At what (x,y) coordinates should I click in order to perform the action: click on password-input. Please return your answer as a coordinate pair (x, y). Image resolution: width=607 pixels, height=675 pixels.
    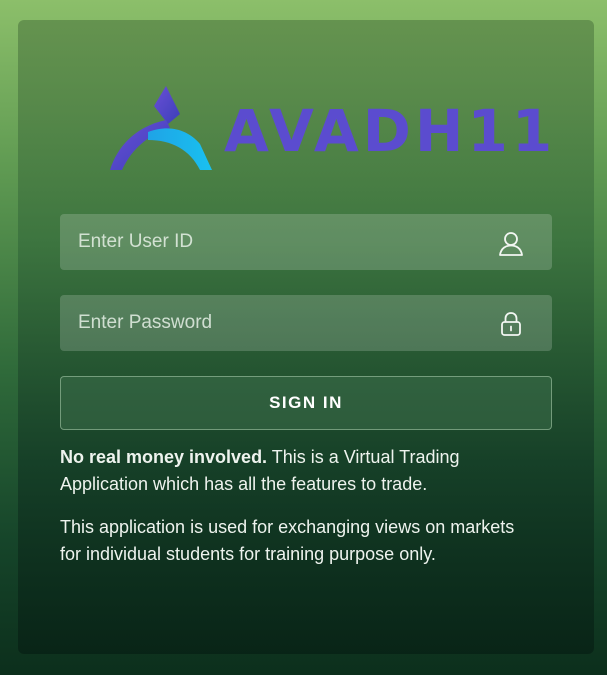
    Looking at the image, I should click on (279, 323).